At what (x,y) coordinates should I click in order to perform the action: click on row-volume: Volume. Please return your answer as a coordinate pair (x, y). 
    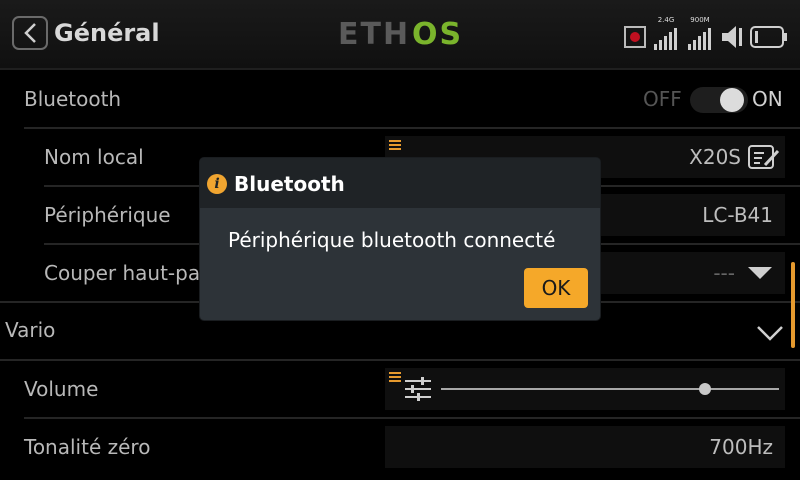
    Looking at the image, I should click on (400, 389).